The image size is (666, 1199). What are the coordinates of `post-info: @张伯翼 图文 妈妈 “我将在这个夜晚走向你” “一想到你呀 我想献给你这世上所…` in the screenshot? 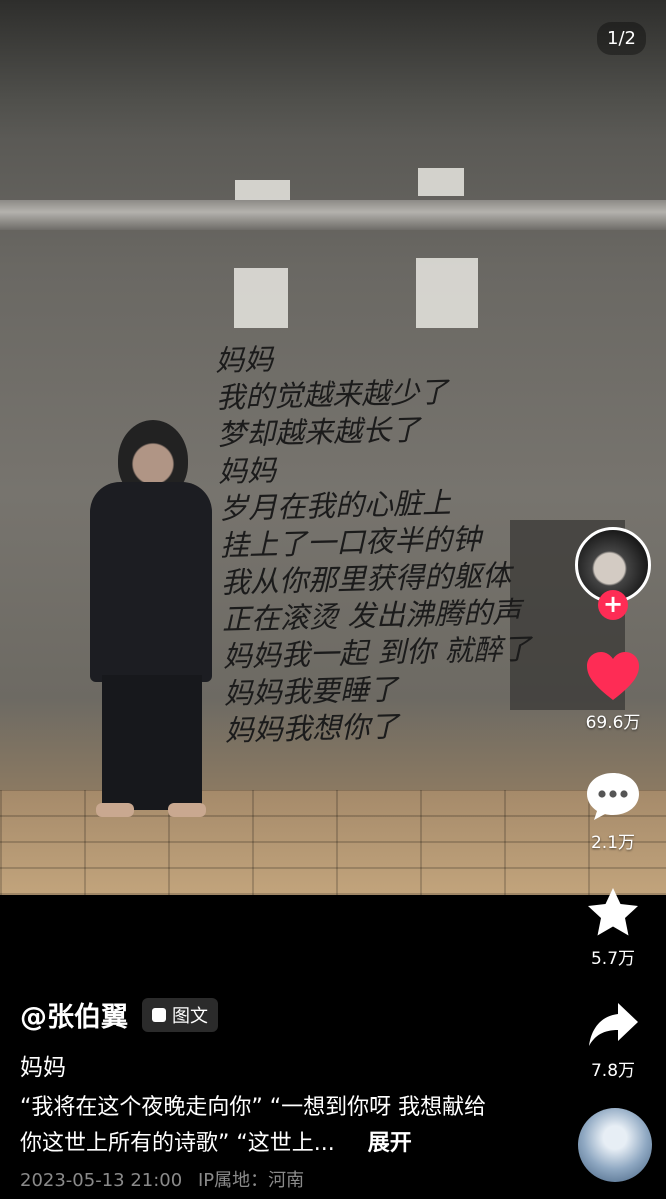 It's located at (290, 1093).